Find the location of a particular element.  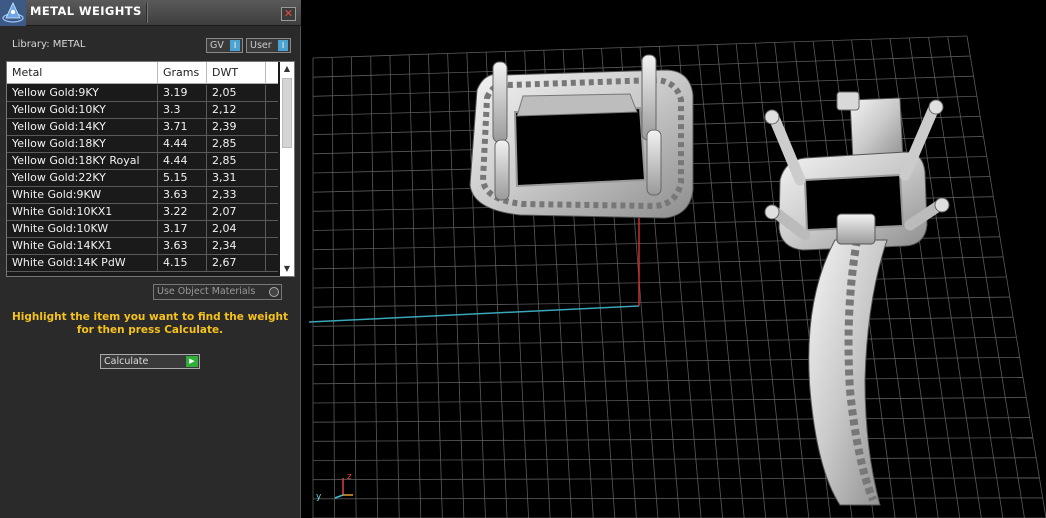

radio-icon is located at coordinates (274, 292).